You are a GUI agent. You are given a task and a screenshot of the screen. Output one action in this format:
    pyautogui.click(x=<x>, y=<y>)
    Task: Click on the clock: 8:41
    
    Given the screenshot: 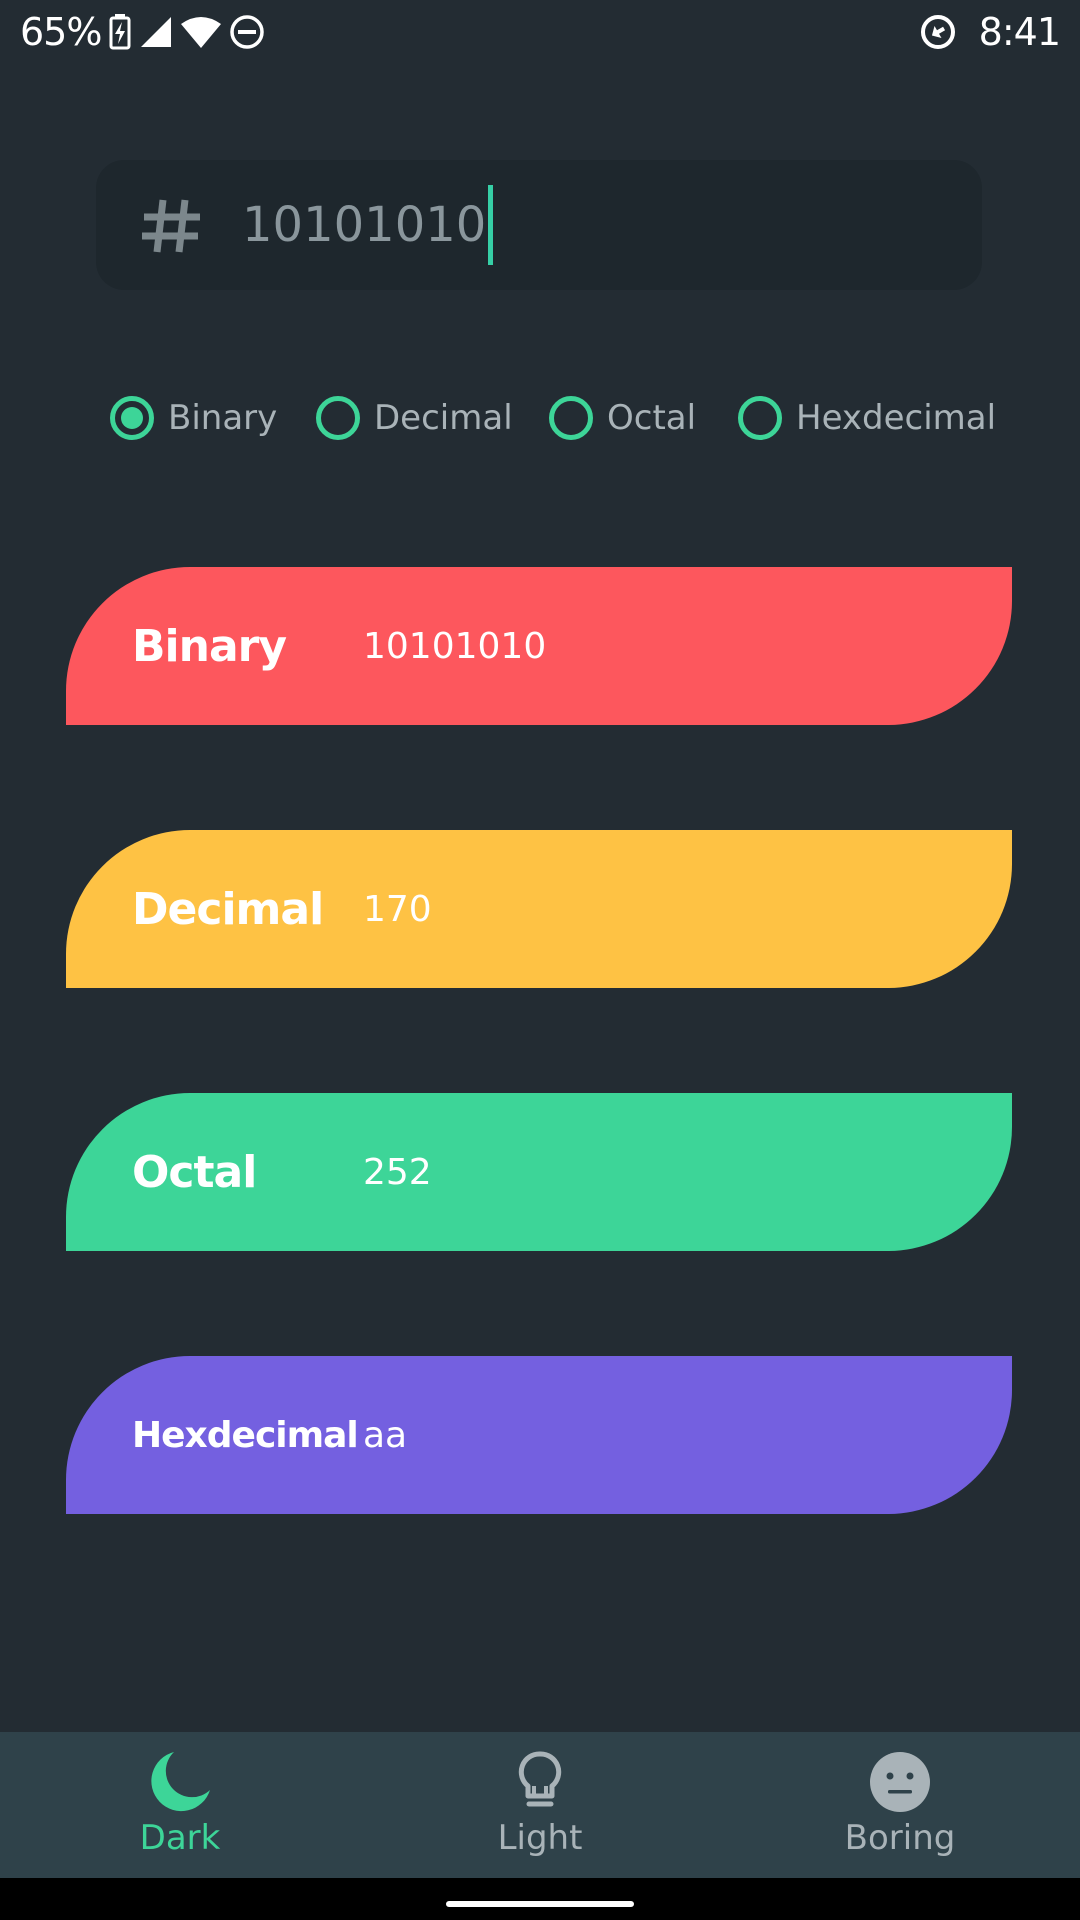 What is the action you would take?
    pyautogui.click(x=1019, y=32)
    